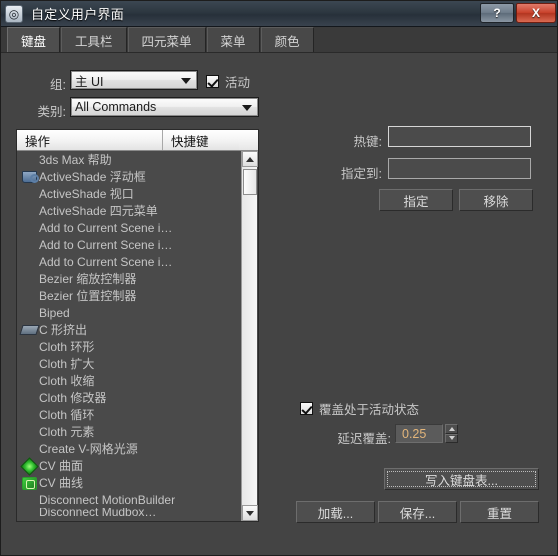  What do you see at coordinates (238, 83) in the screenshot?
I see `active-checkbox-label: 活动` at bounding box center [238, 83].